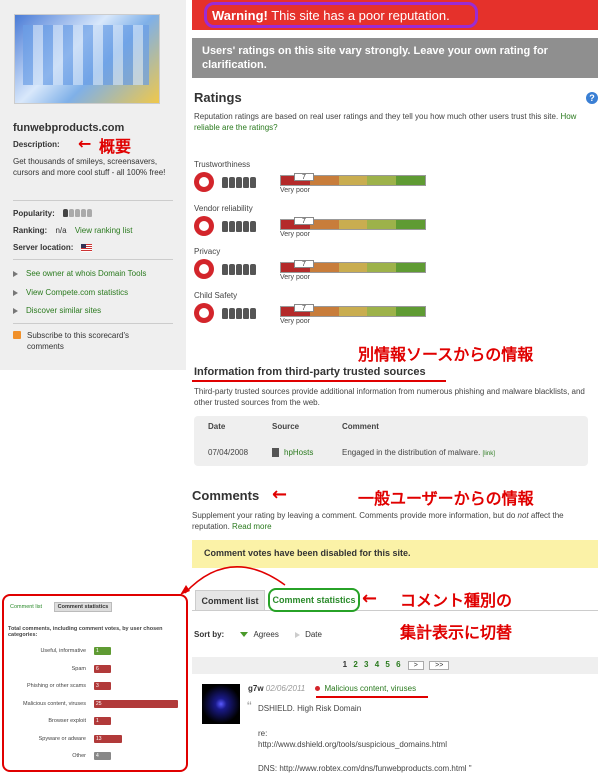 The image size is (600, 776). I want to click on quote-icon: “, so click(249, 706).